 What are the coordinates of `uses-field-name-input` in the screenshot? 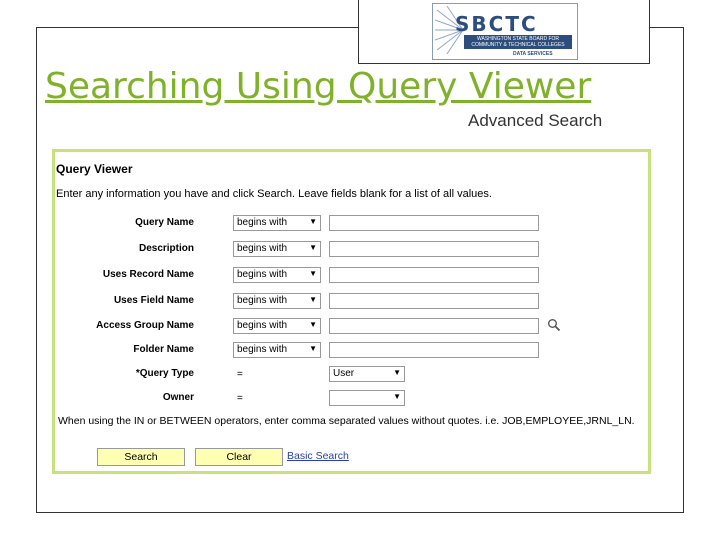 It's located at (434, 301).